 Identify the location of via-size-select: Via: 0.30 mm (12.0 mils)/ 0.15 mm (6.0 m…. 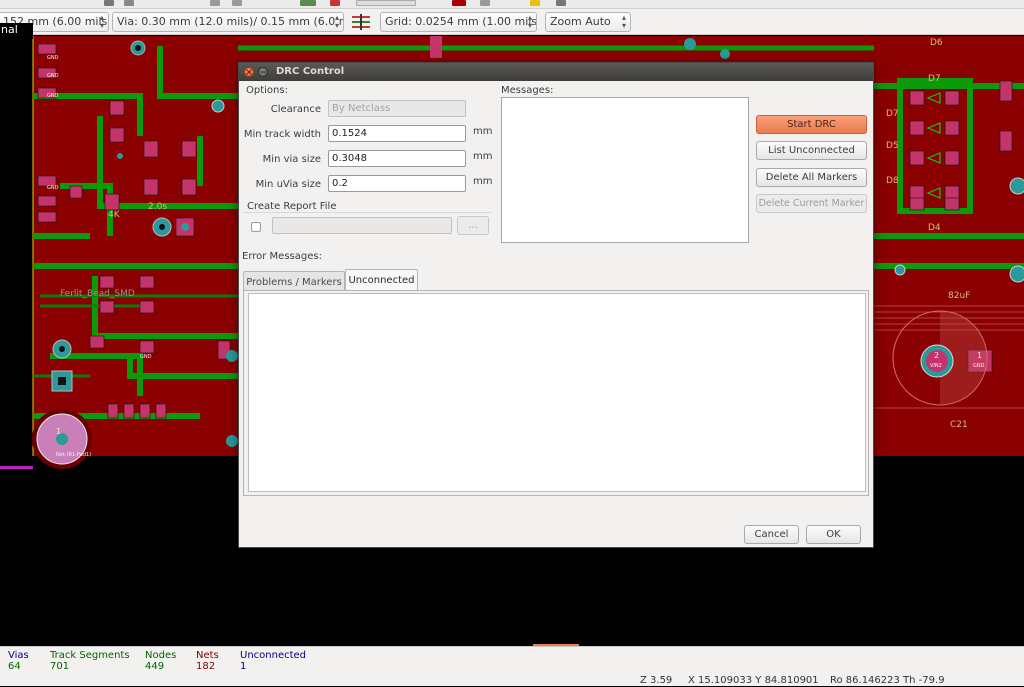
(228, 22).